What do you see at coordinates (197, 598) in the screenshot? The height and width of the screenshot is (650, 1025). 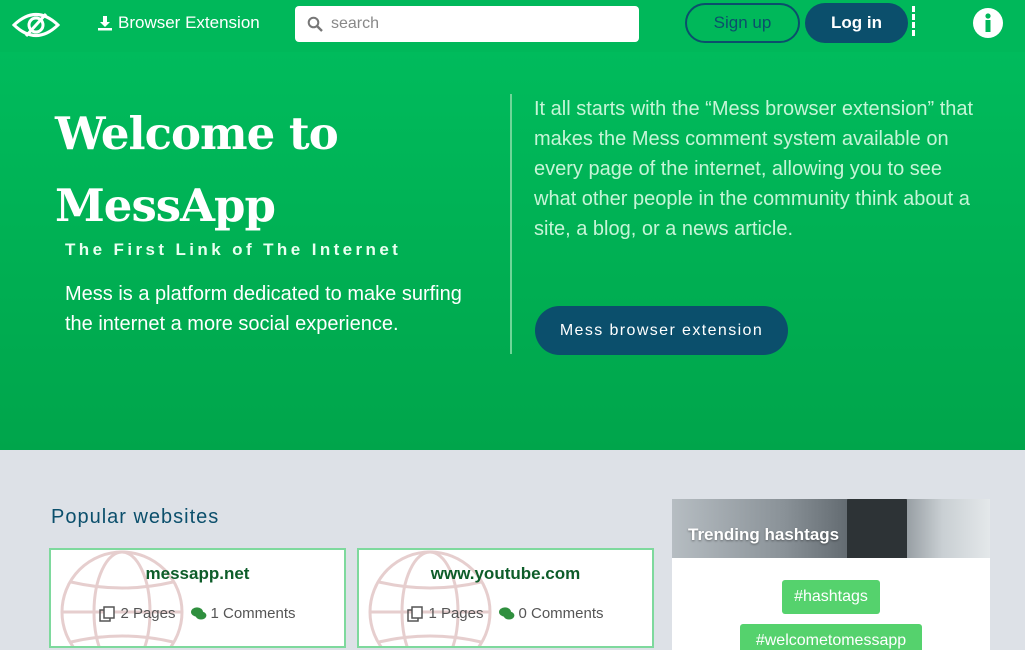 I see `website-card: messapp.net 2 Pages 1 Comments` at bounding box center [197, 598].